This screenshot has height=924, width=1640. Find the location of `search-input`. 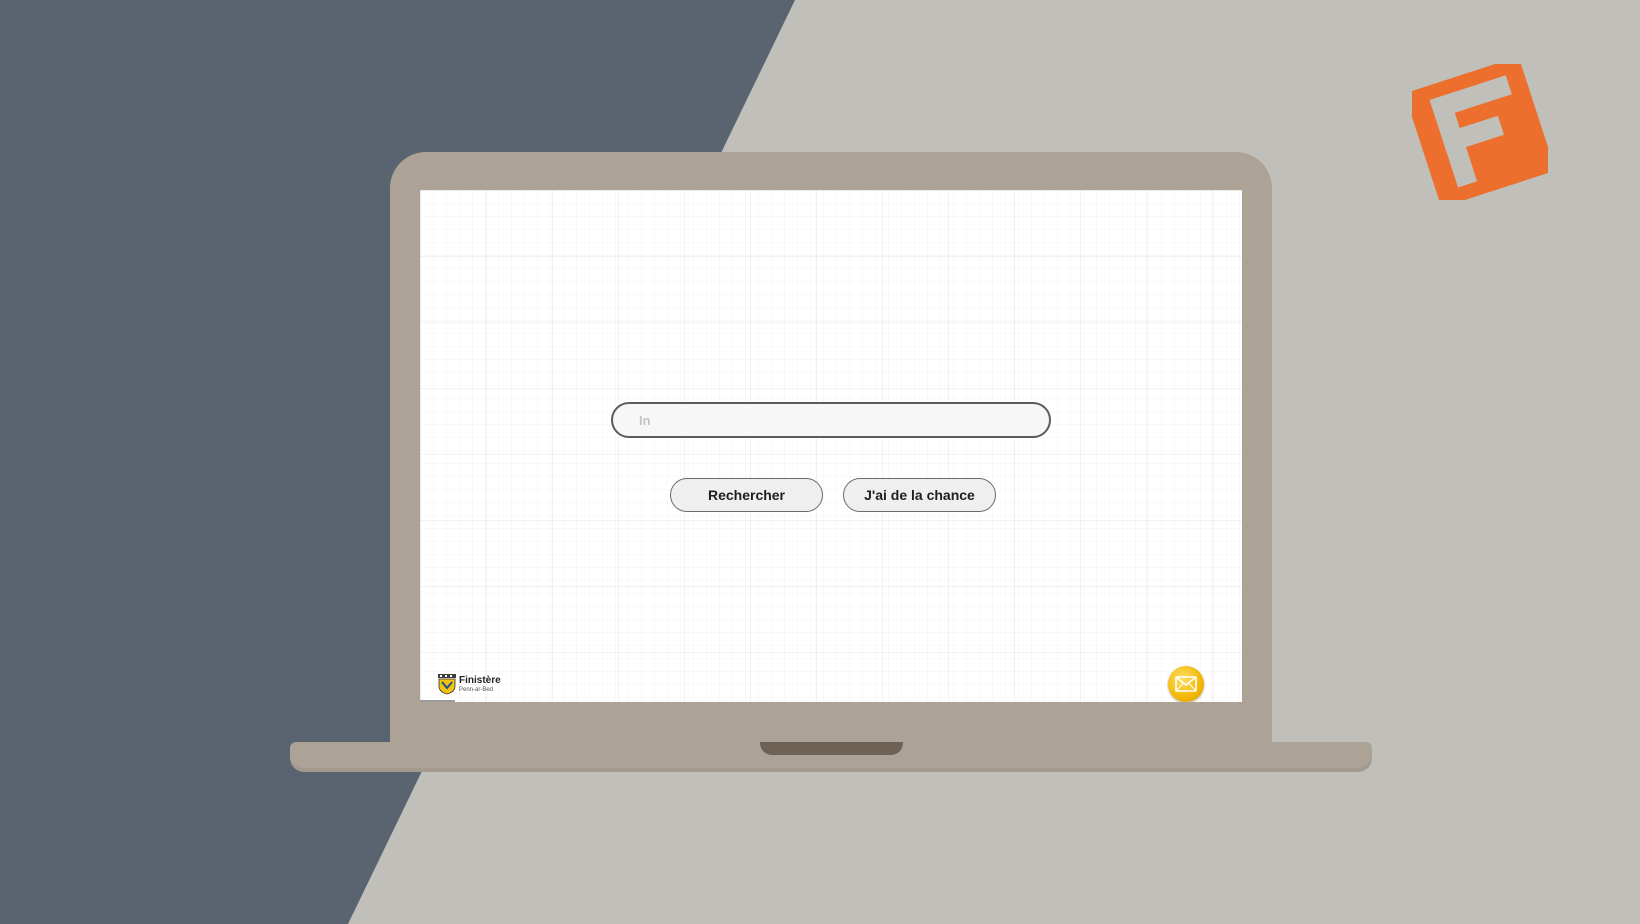

search-input is located at coordinates (831, 420).